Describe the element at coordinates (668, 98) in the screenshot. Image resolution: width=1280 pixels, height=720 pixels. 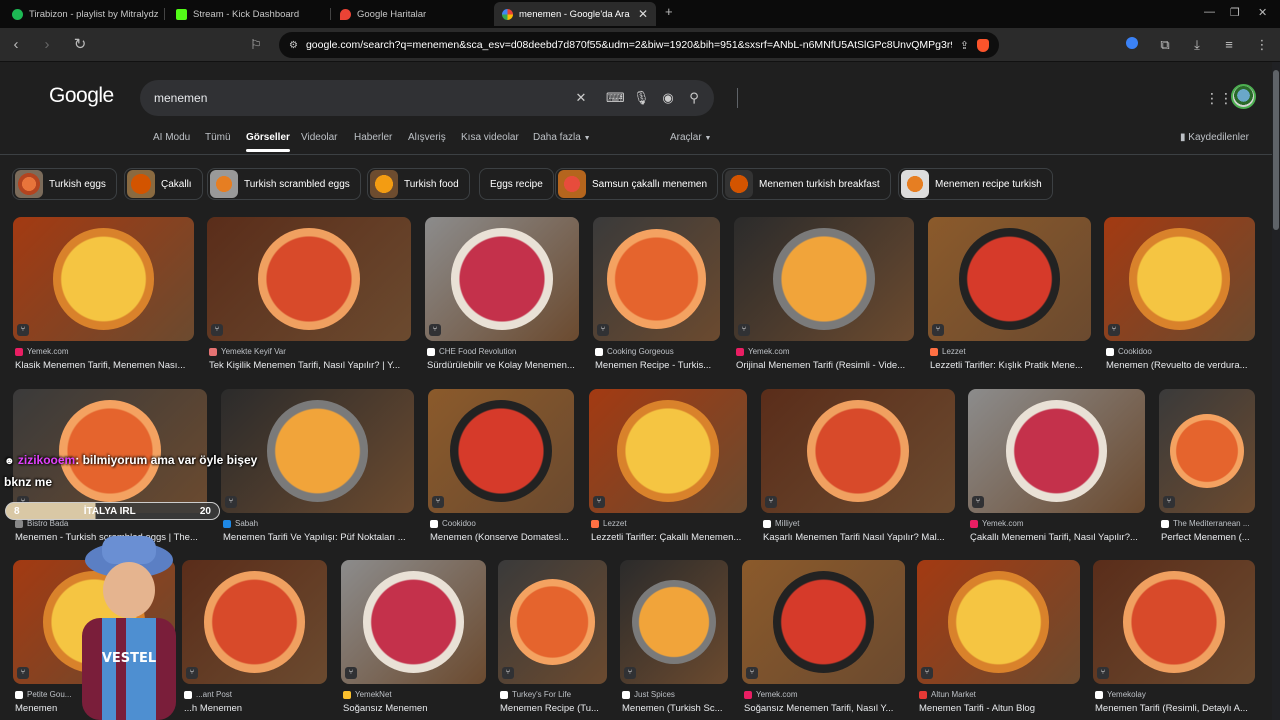
I see `lens-icon: ◉` at that location.